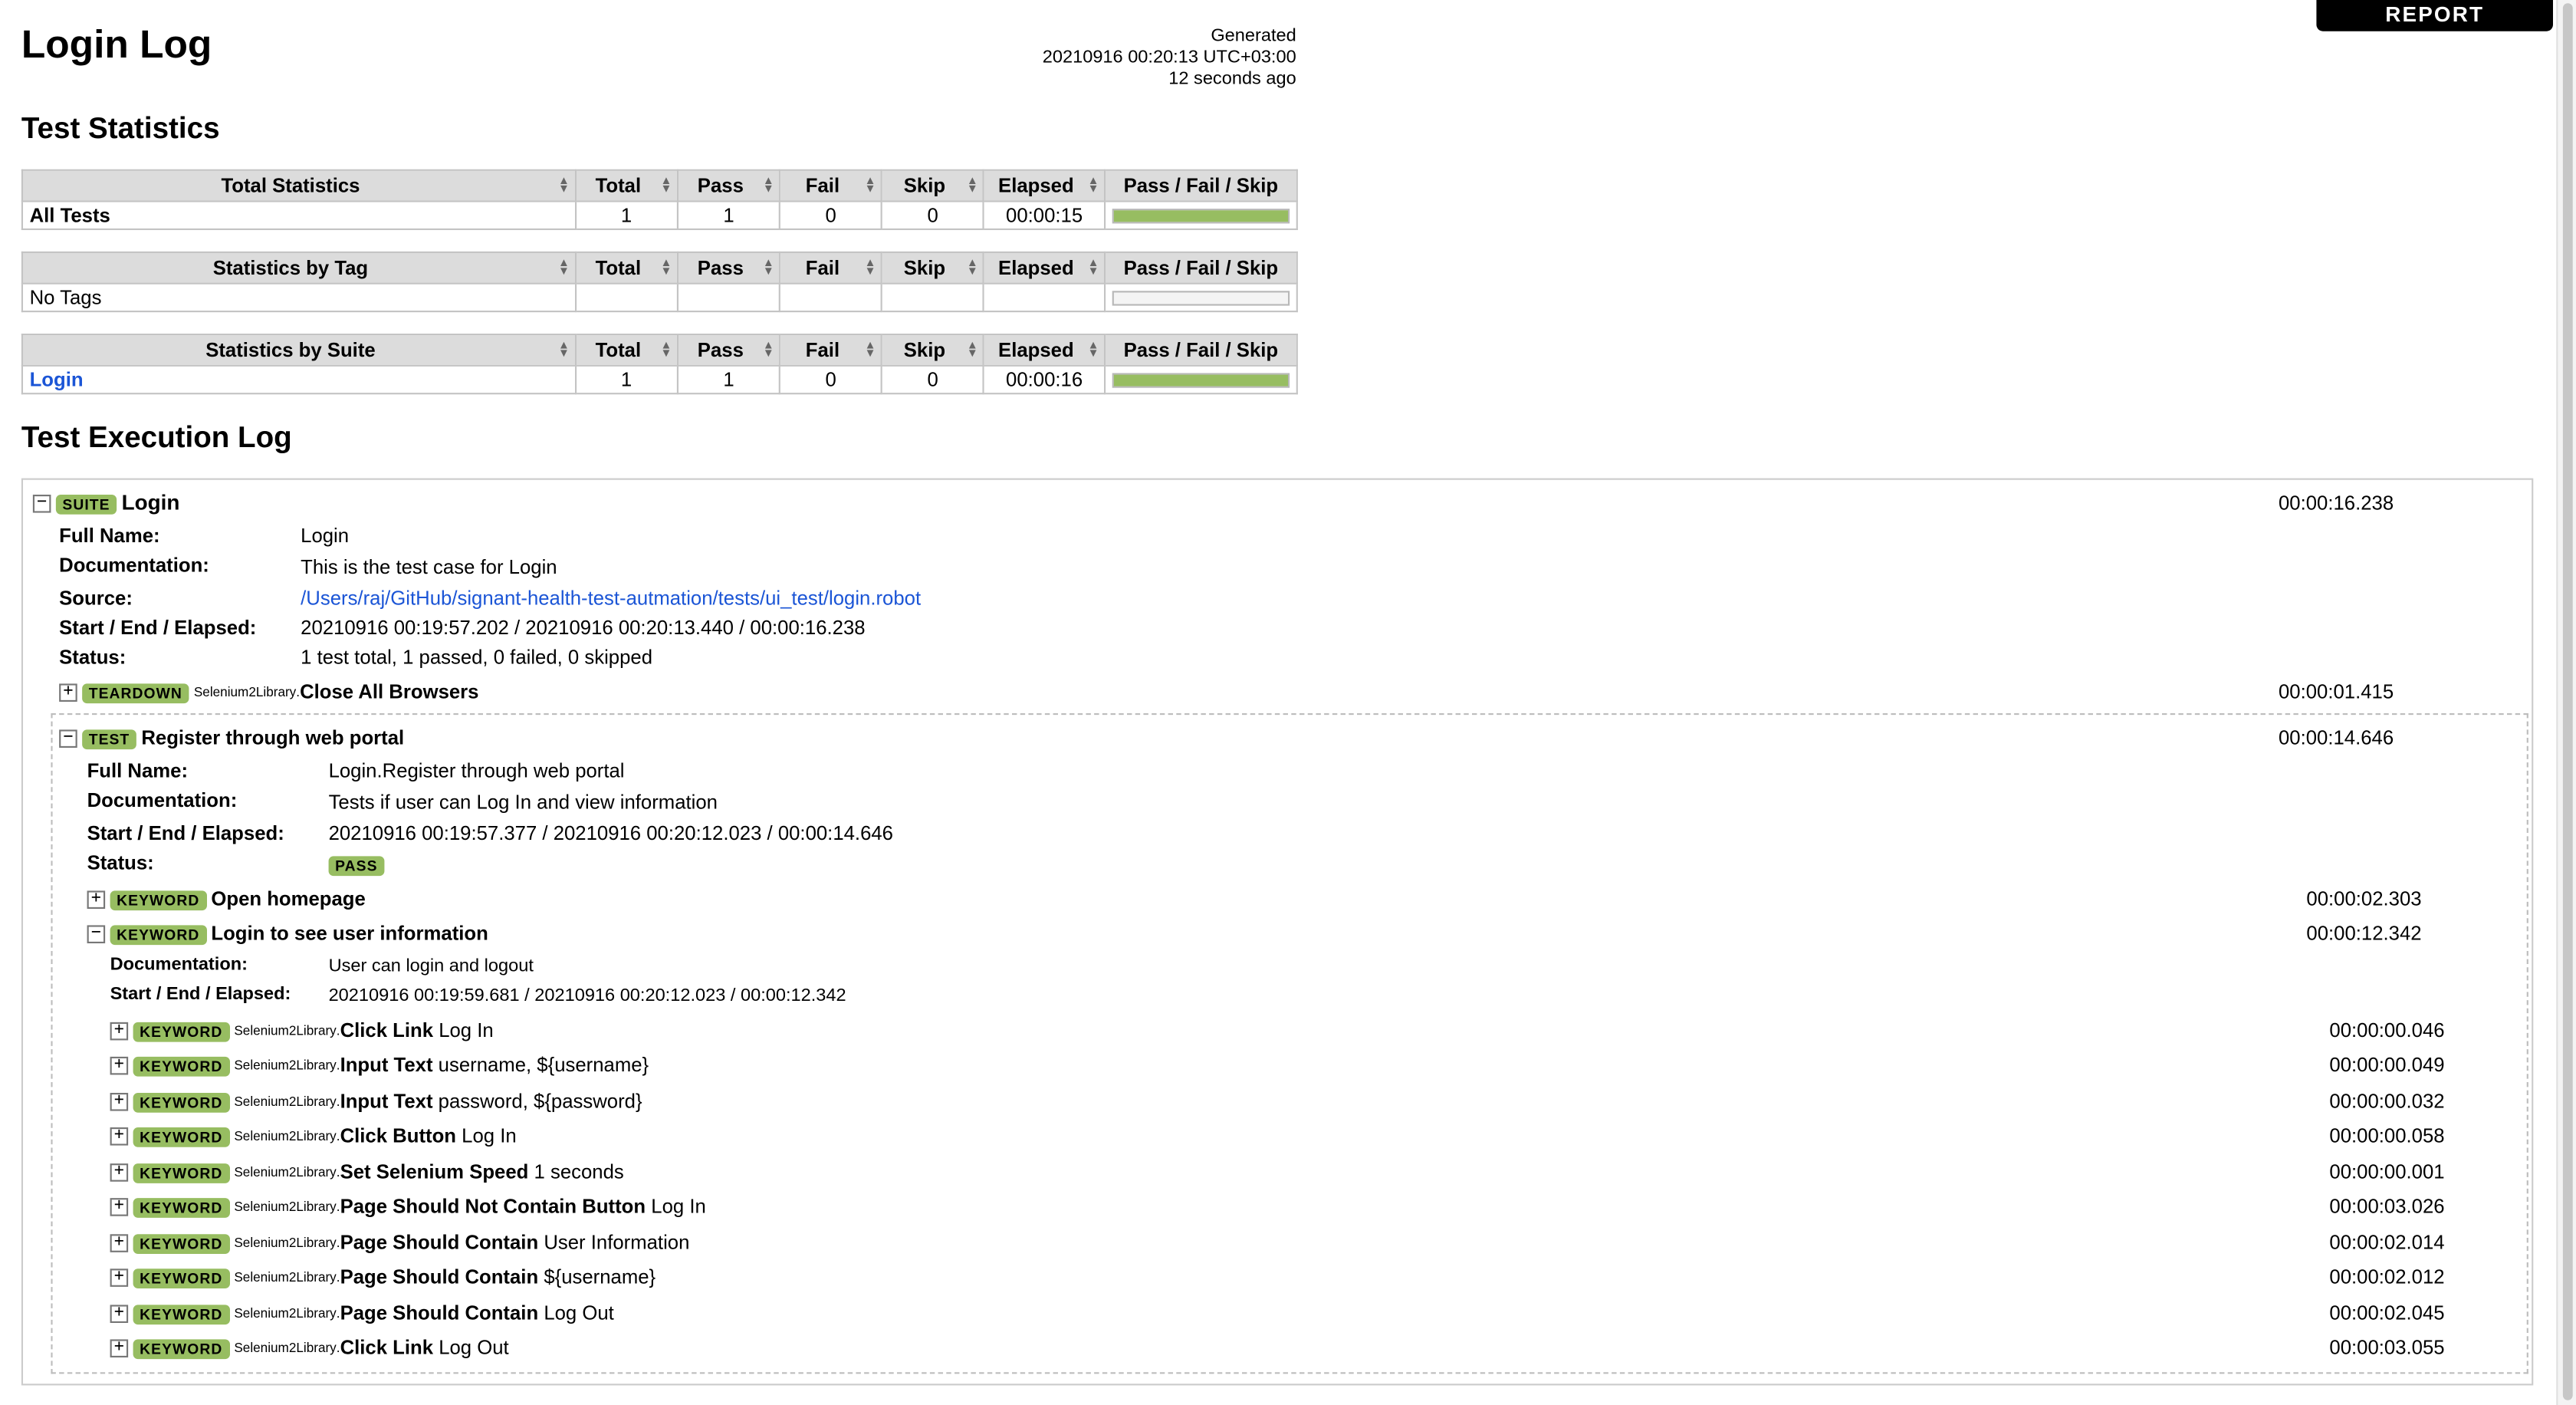  What do you see at coordinates (299, 186) in the screenshot?
I see `column-header-name: Total Statistics ▲ ▼` at bounding box center [299, 186].